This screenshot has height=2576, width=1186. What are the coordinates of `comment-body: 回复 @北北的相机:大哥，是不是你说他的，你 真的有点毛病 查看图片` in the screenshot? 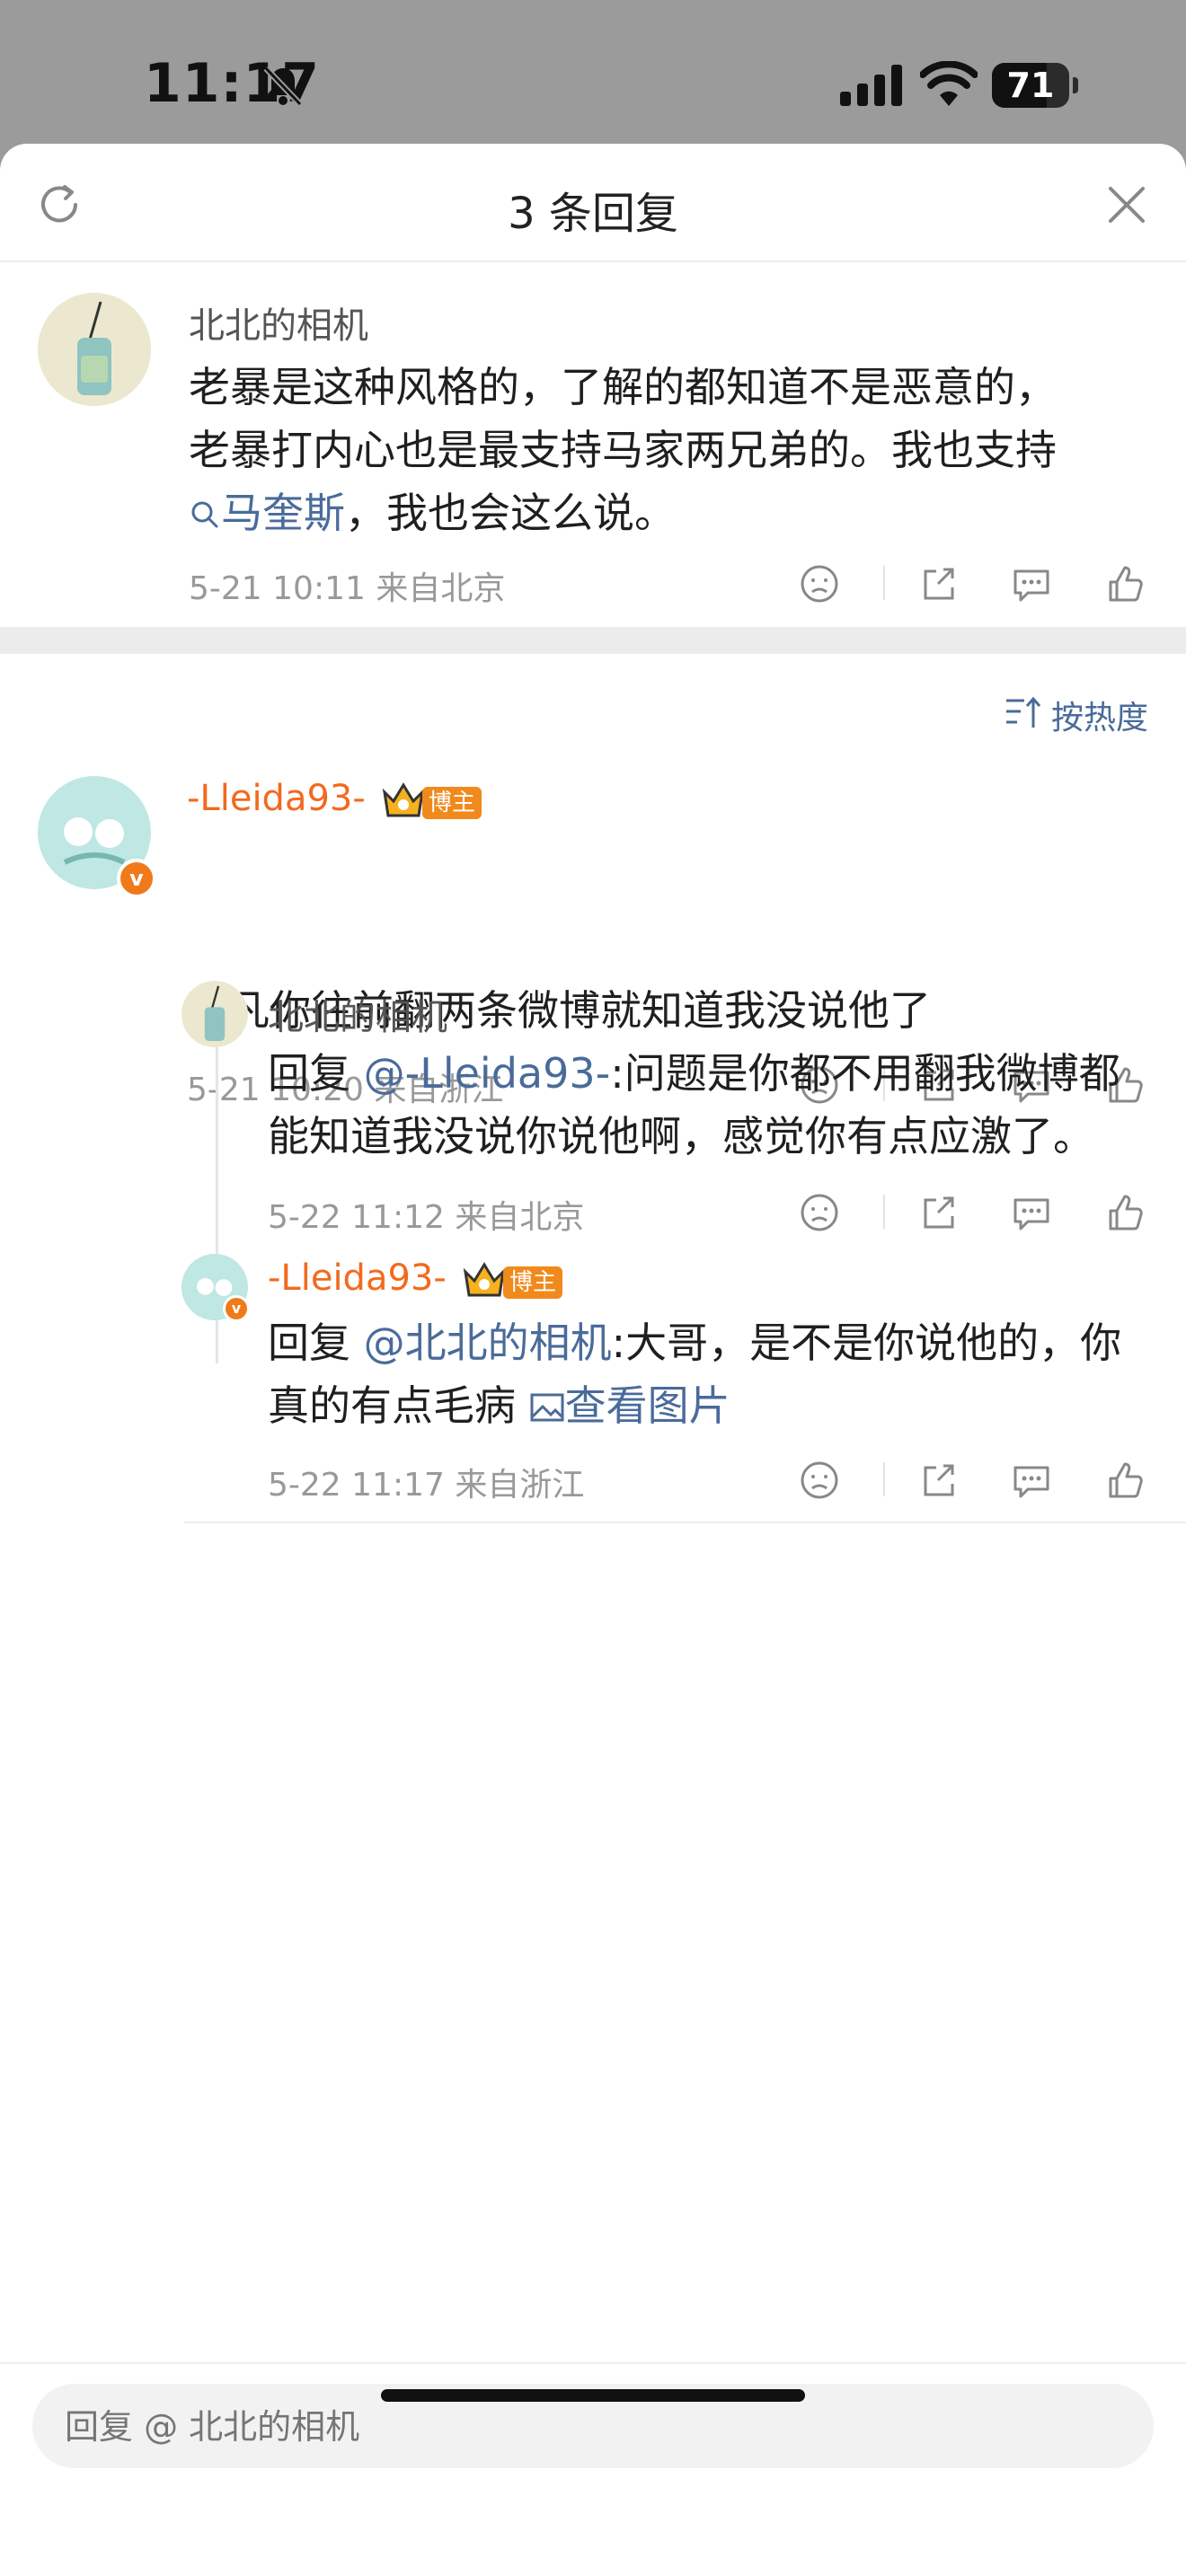 It's located at (694, 1374).